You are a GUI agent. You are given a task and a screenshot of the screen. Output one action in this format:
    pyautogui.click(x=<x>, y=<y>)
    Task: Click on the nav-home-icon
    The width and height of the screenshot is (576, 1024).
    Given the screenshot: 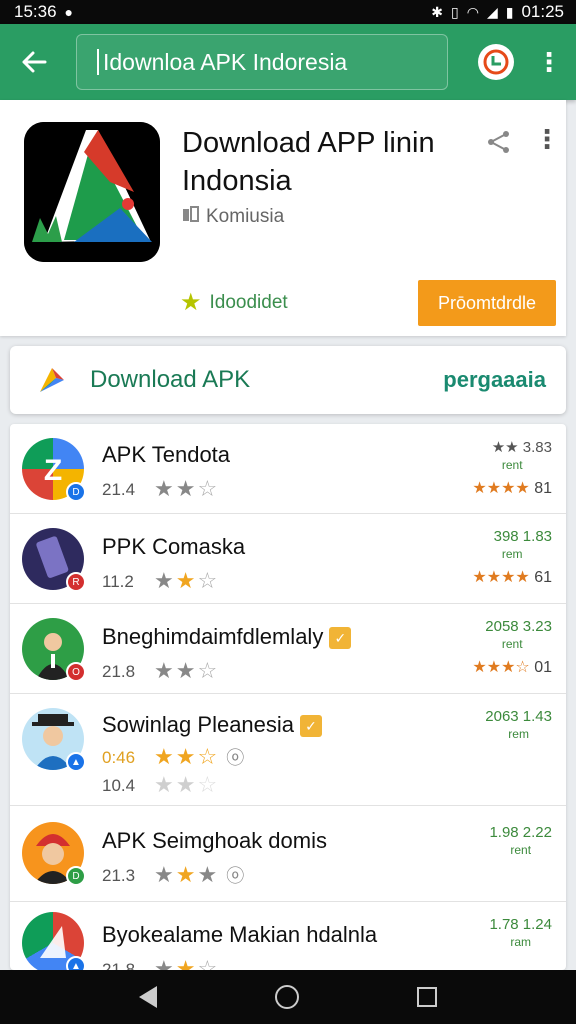 What is the action you would take?
    pyautogui.click(x=287, y=997)
    